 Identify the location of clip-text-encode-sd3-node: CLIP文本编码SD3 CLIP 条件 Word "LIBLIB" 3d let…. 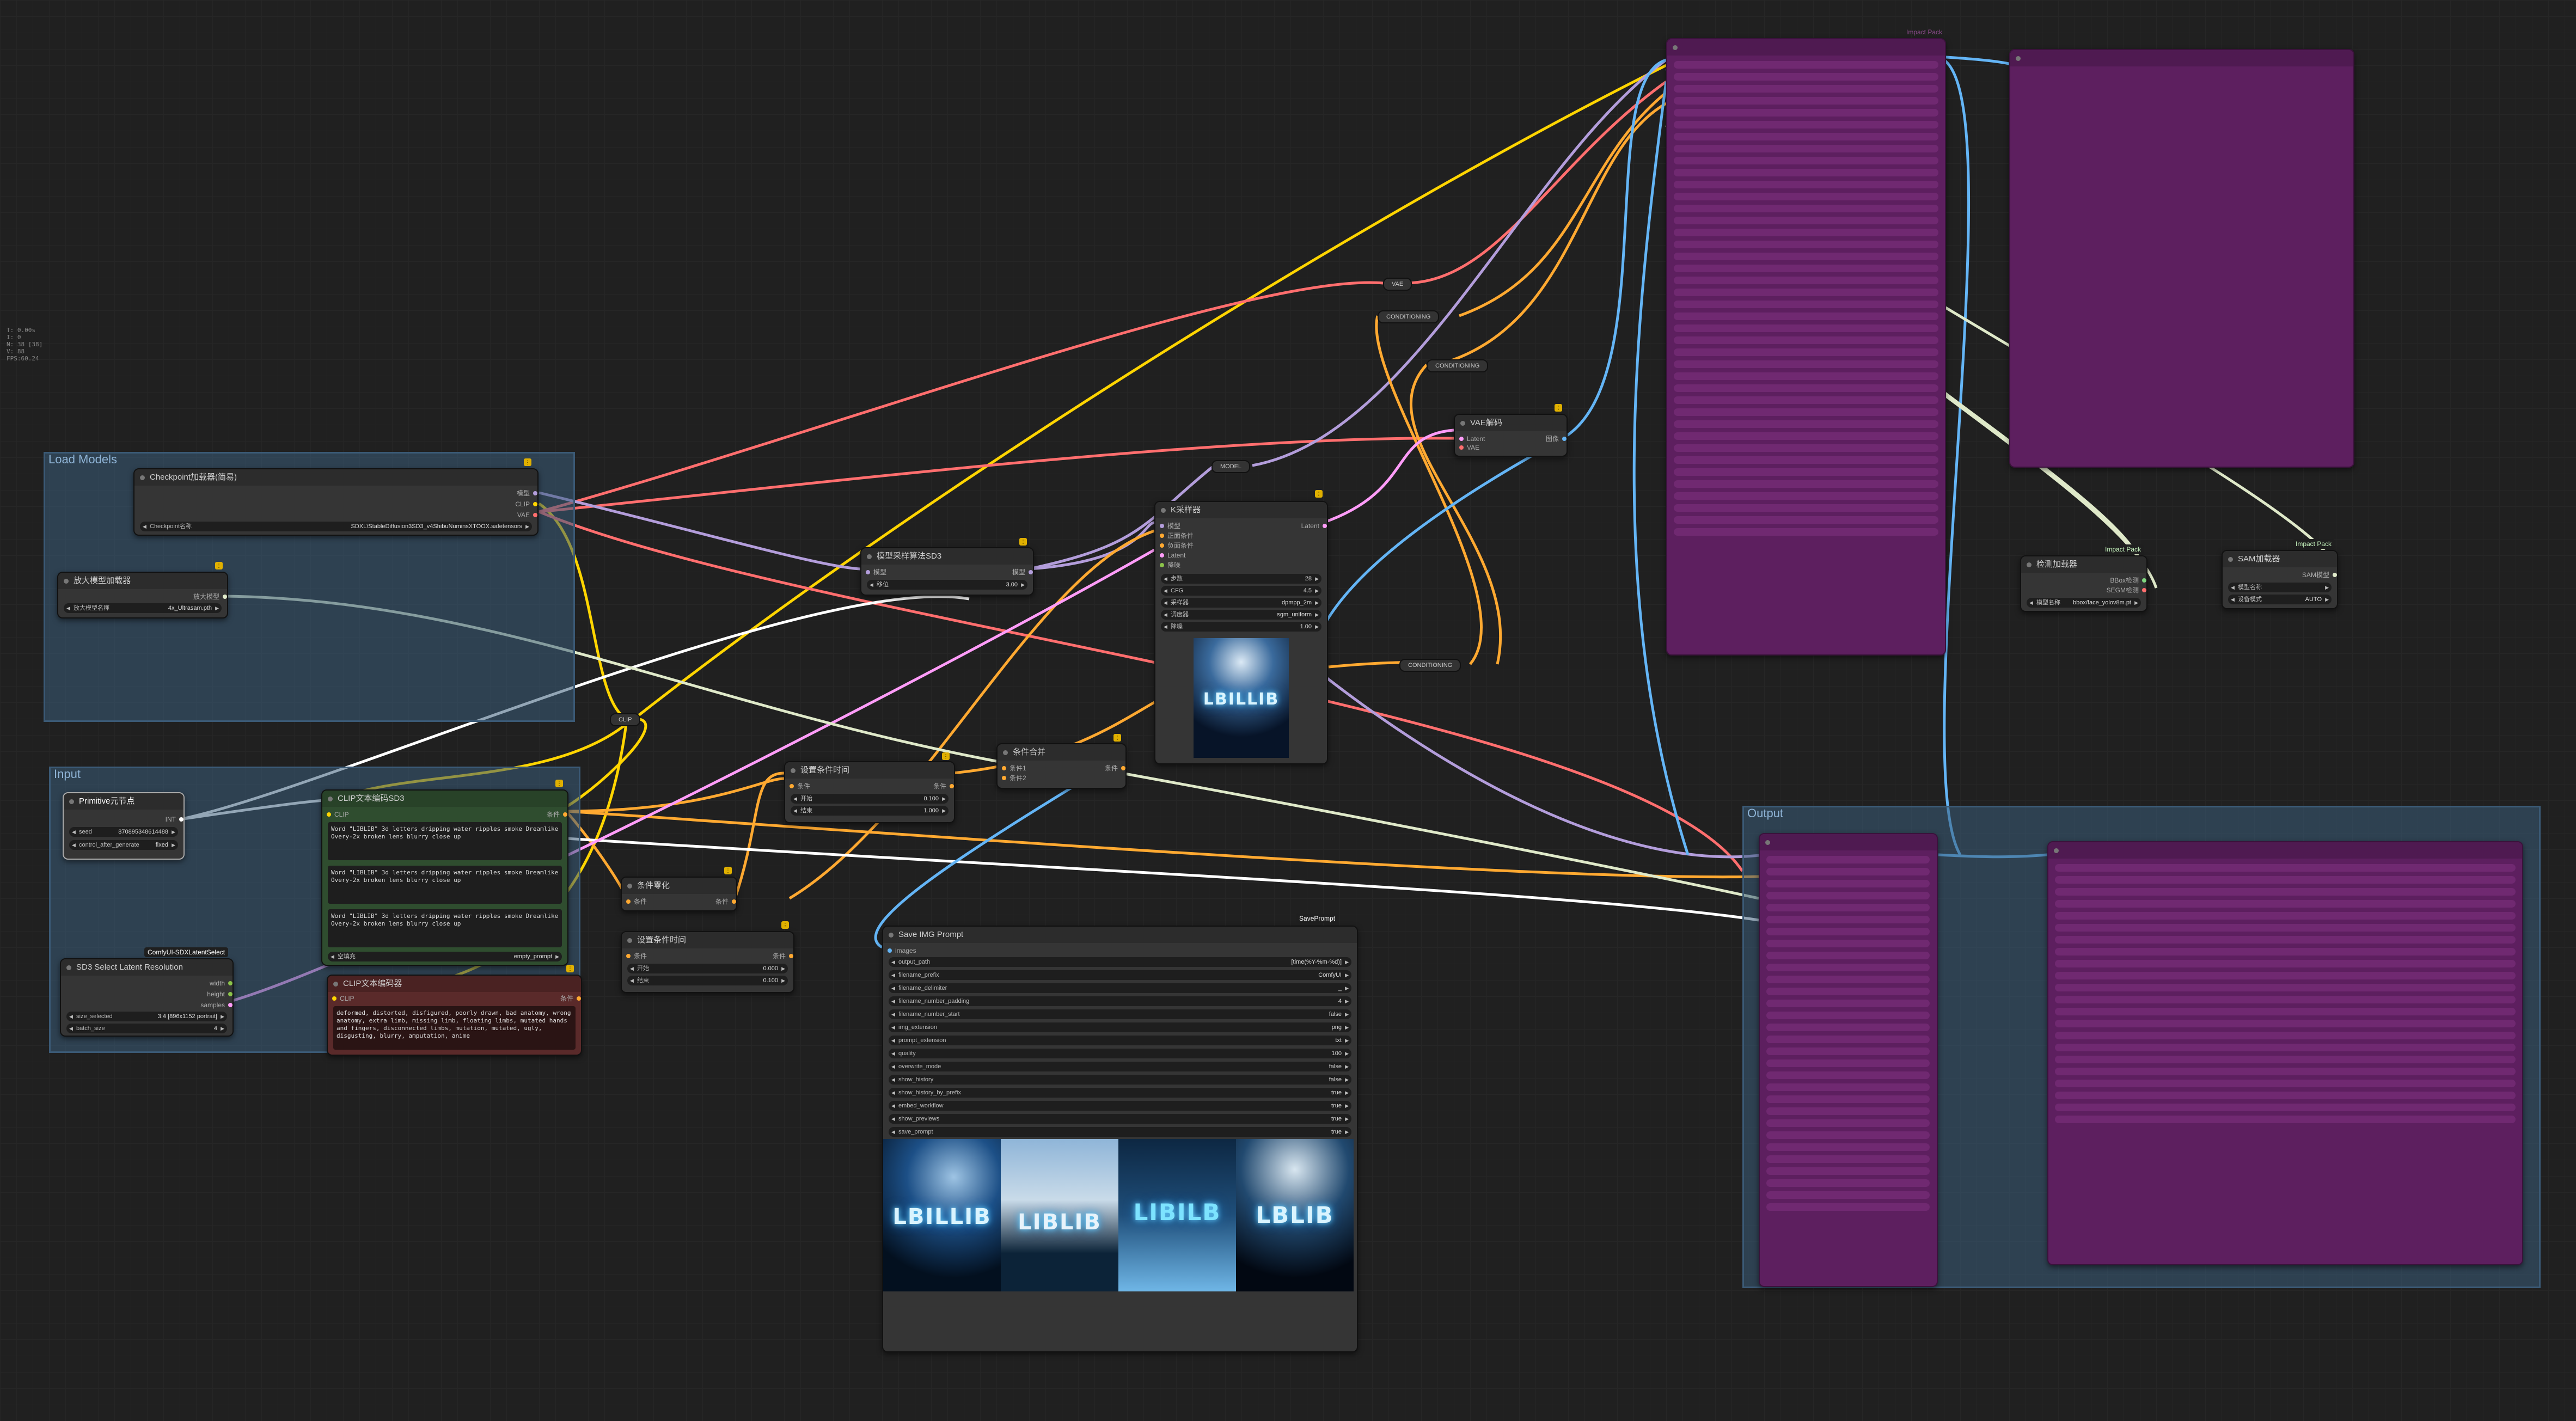
(444, 877).